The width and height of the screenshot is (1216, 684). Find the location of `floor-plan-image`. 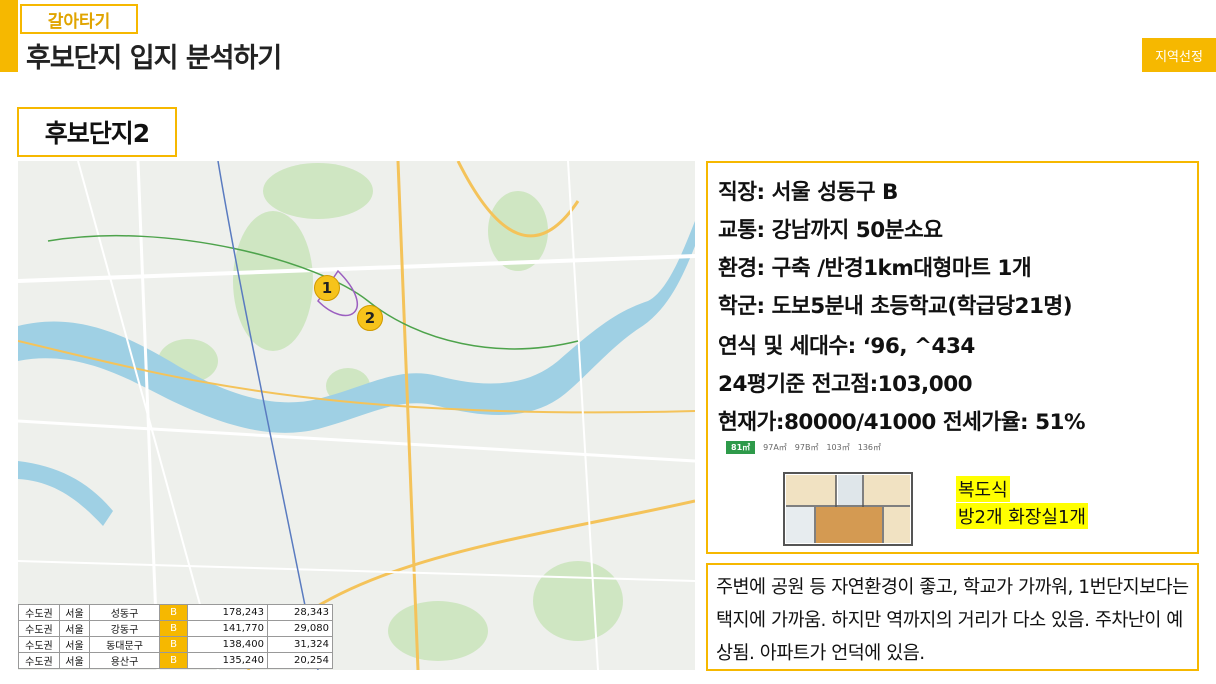

floor-plan-image is located at coordinates (848, 509).